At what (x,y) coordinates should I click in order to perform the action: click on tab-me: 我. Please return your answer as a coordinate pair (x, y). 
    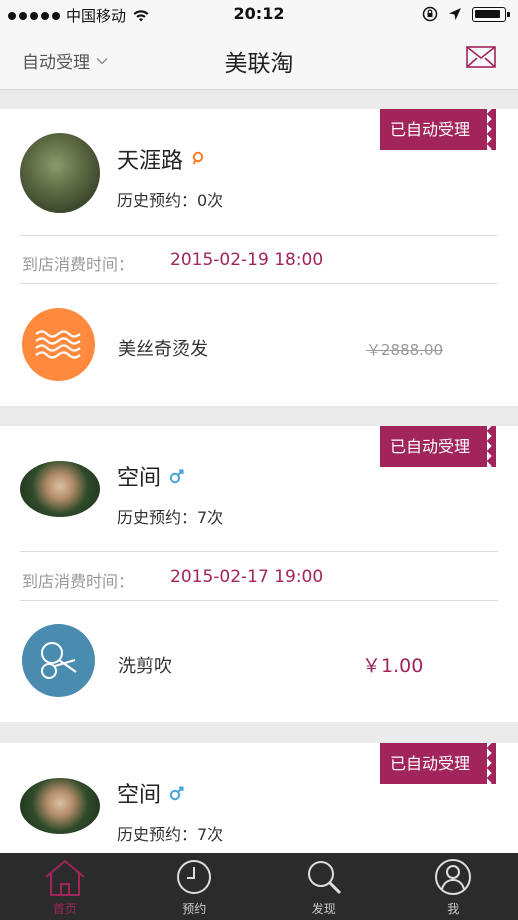
    Looking at the image, I should click on (453, 886).